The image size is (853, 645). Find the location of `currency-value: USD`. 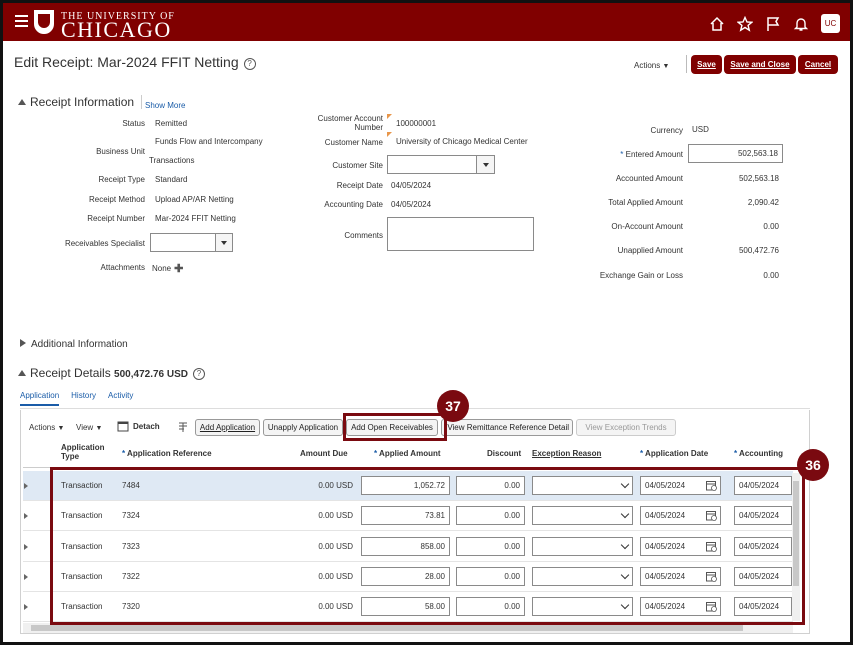

currency-value: USD is located at coordinates (700, 129).